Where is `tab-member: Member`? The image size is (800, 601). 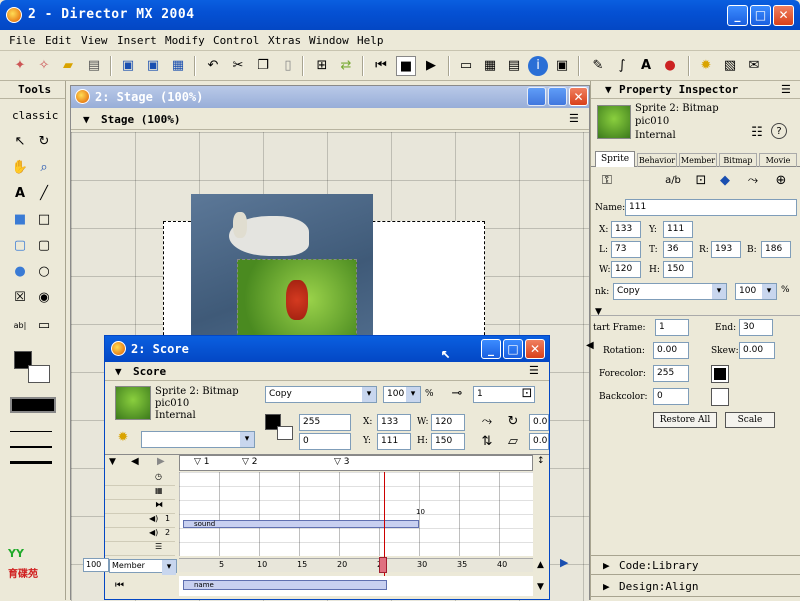
tab-member: Member is located at coordinates (698, 160).